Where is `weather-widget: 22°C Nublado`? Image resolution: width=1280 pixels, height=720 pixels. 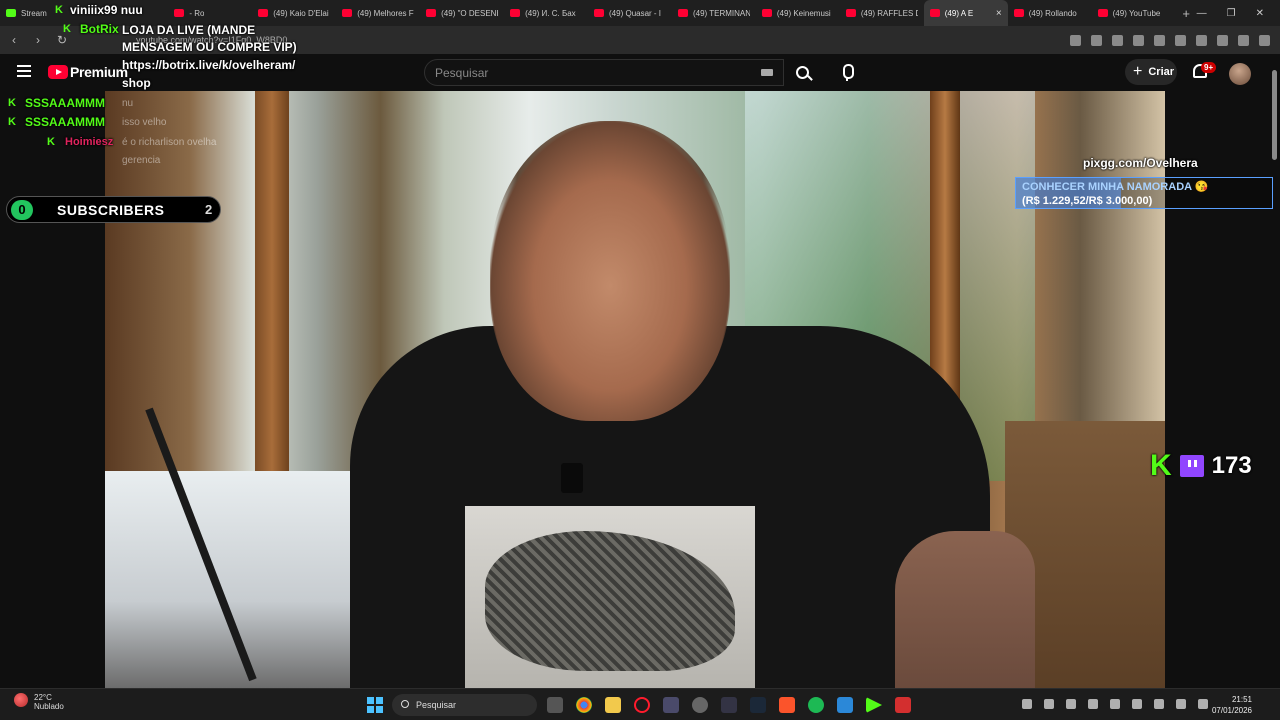 weather-widget: 22°C Nublado is located at coordinates (39, 702).